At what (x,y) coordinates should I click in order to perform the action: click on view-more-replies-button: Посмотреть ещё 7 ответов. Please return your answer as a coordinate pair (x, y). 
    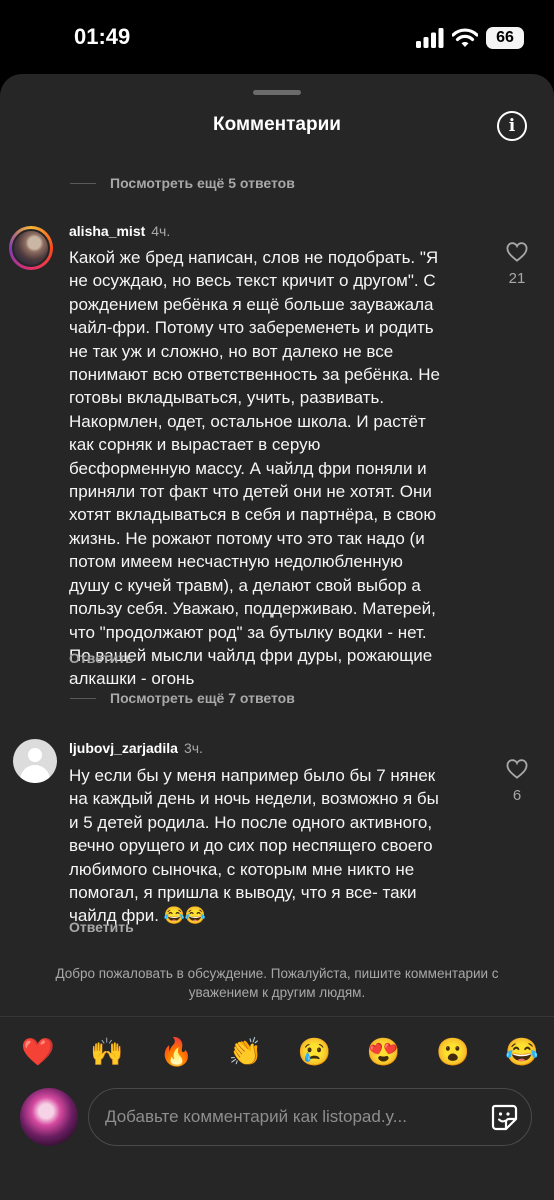
    Looking at the image, I should click on (182, 698).